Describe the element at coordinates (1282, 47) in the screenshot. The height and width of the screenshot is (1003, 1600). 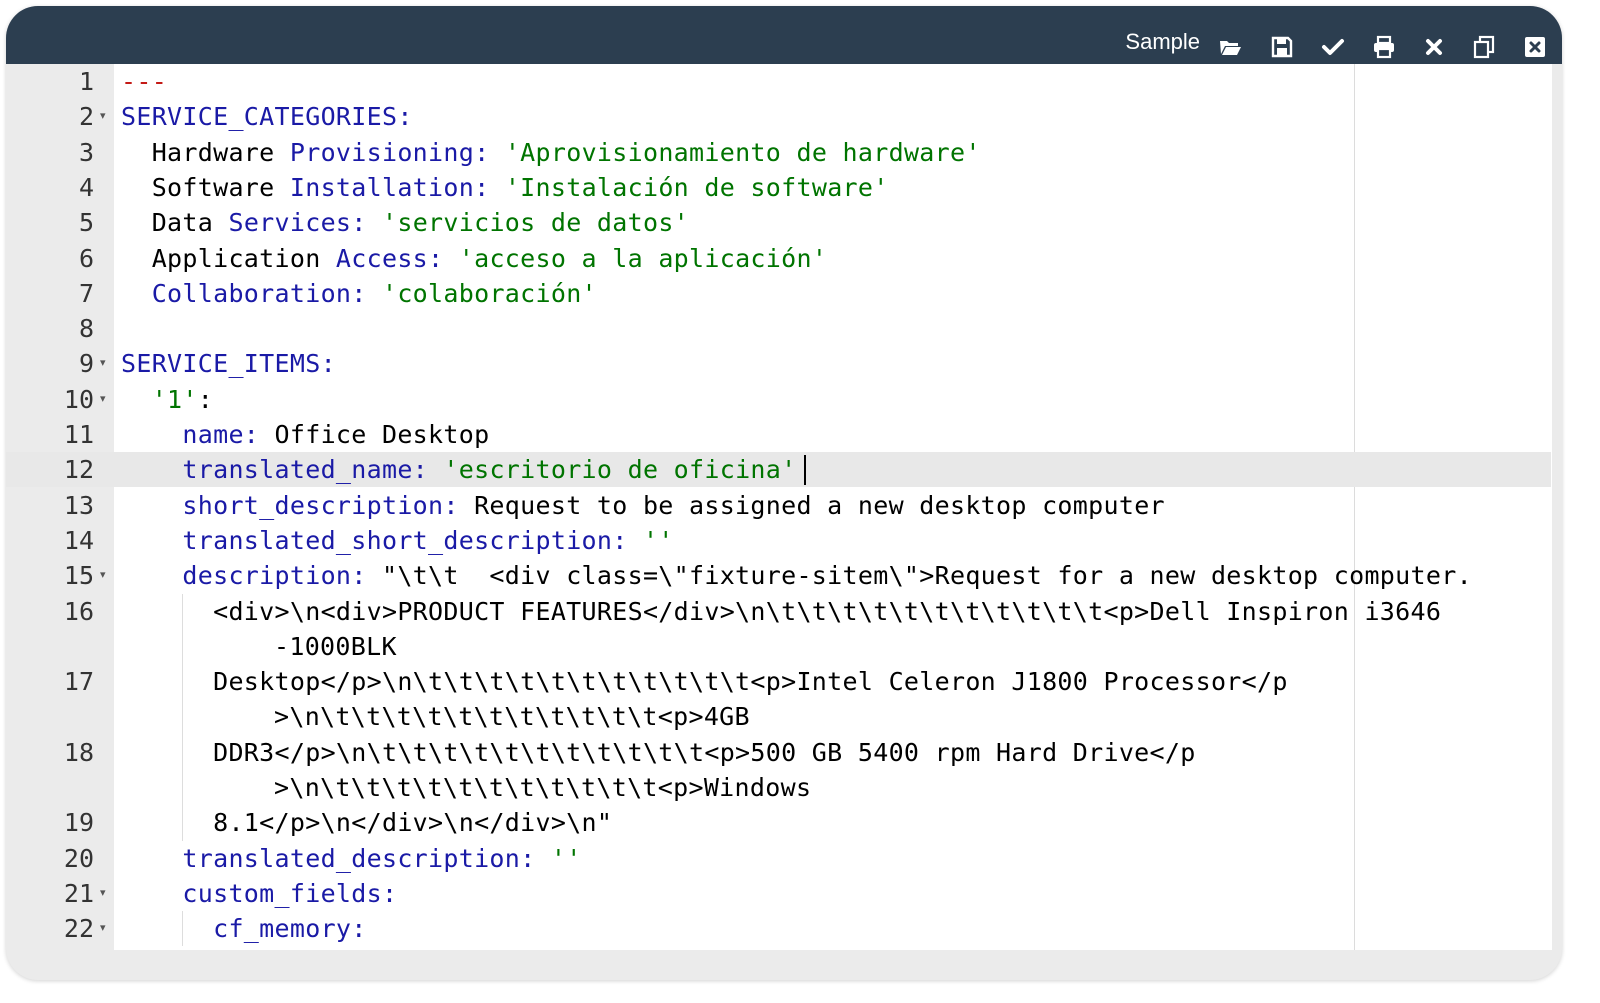
I see `floppy-disk-icon` at that location.